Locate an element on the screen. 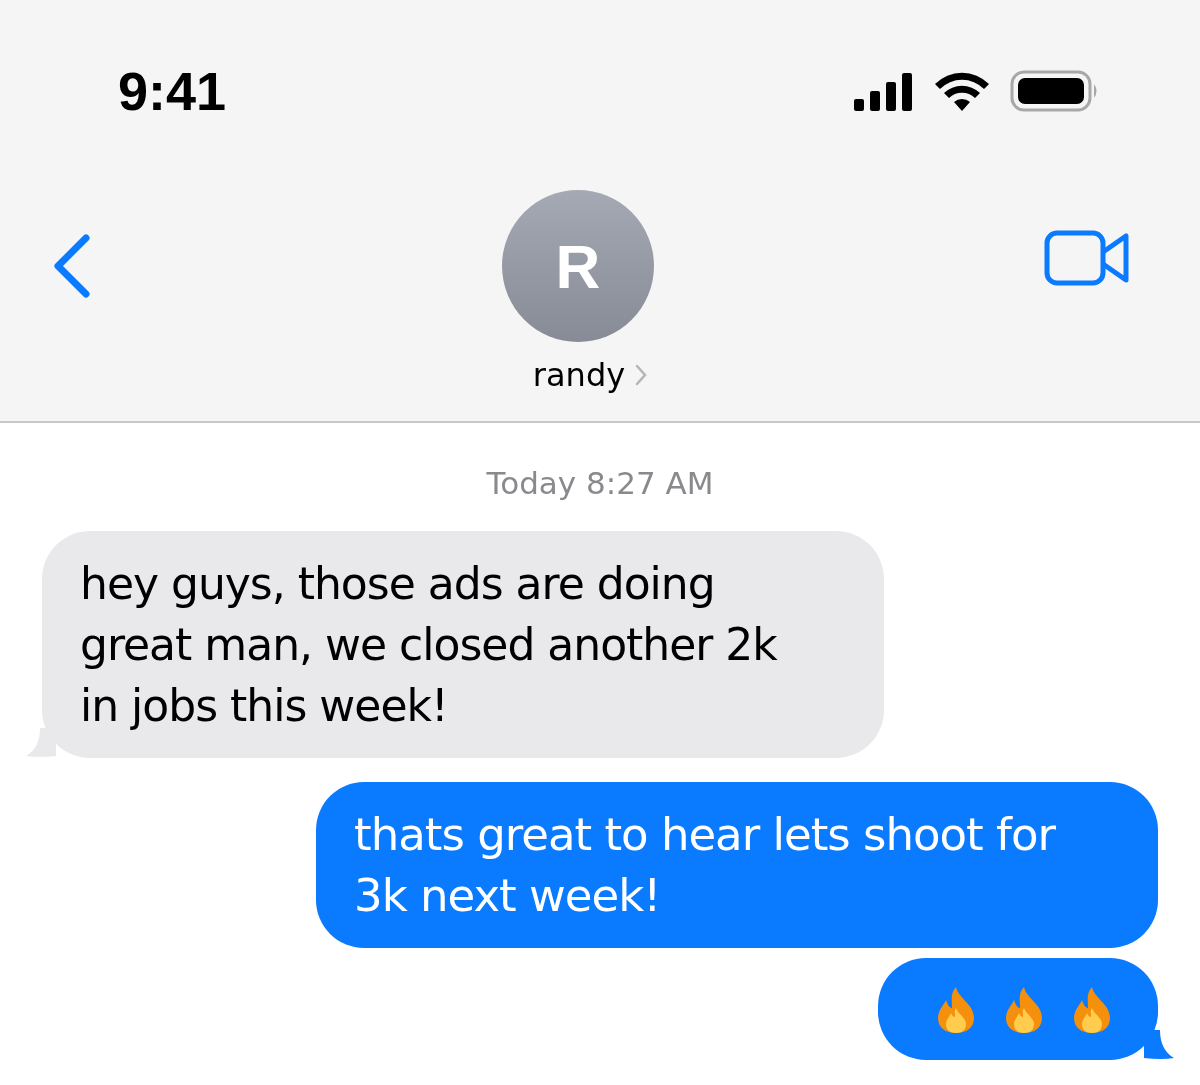 The width and height of the screenshot is (1200, 1085). signal-icon is located at coordinates (884, 91).